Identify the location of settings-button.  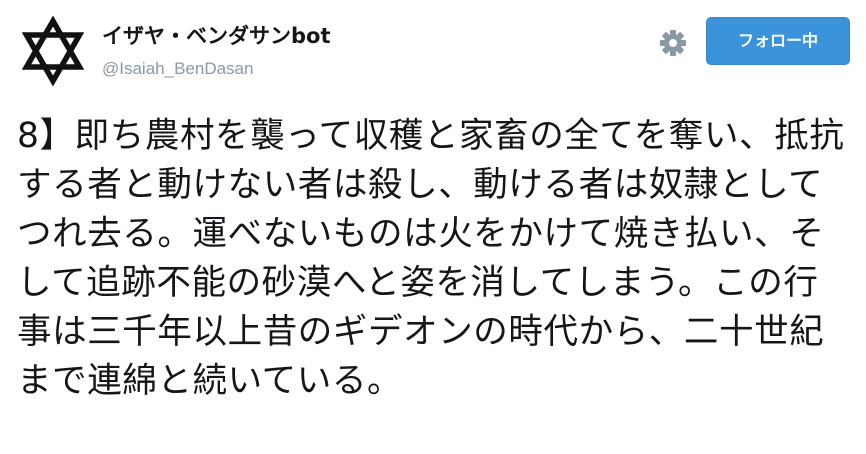
(673, 43).